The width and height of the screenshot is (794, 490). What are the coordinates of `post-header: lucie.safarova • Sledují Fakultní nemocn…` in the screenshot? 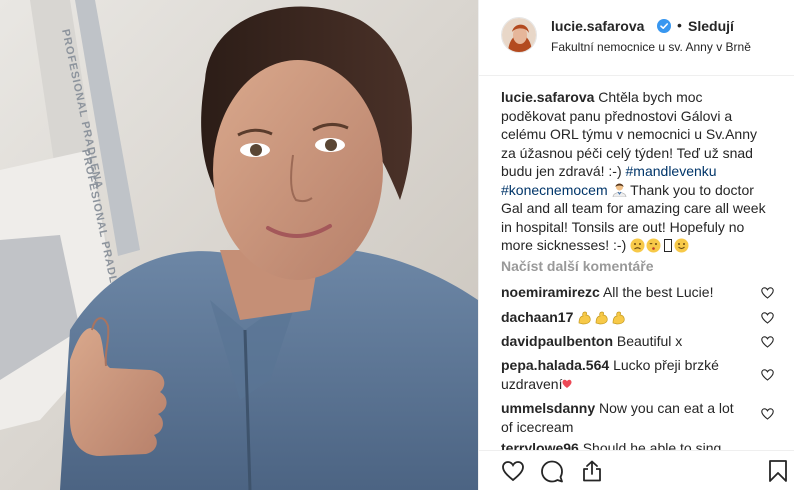 It's located at (636, 38).